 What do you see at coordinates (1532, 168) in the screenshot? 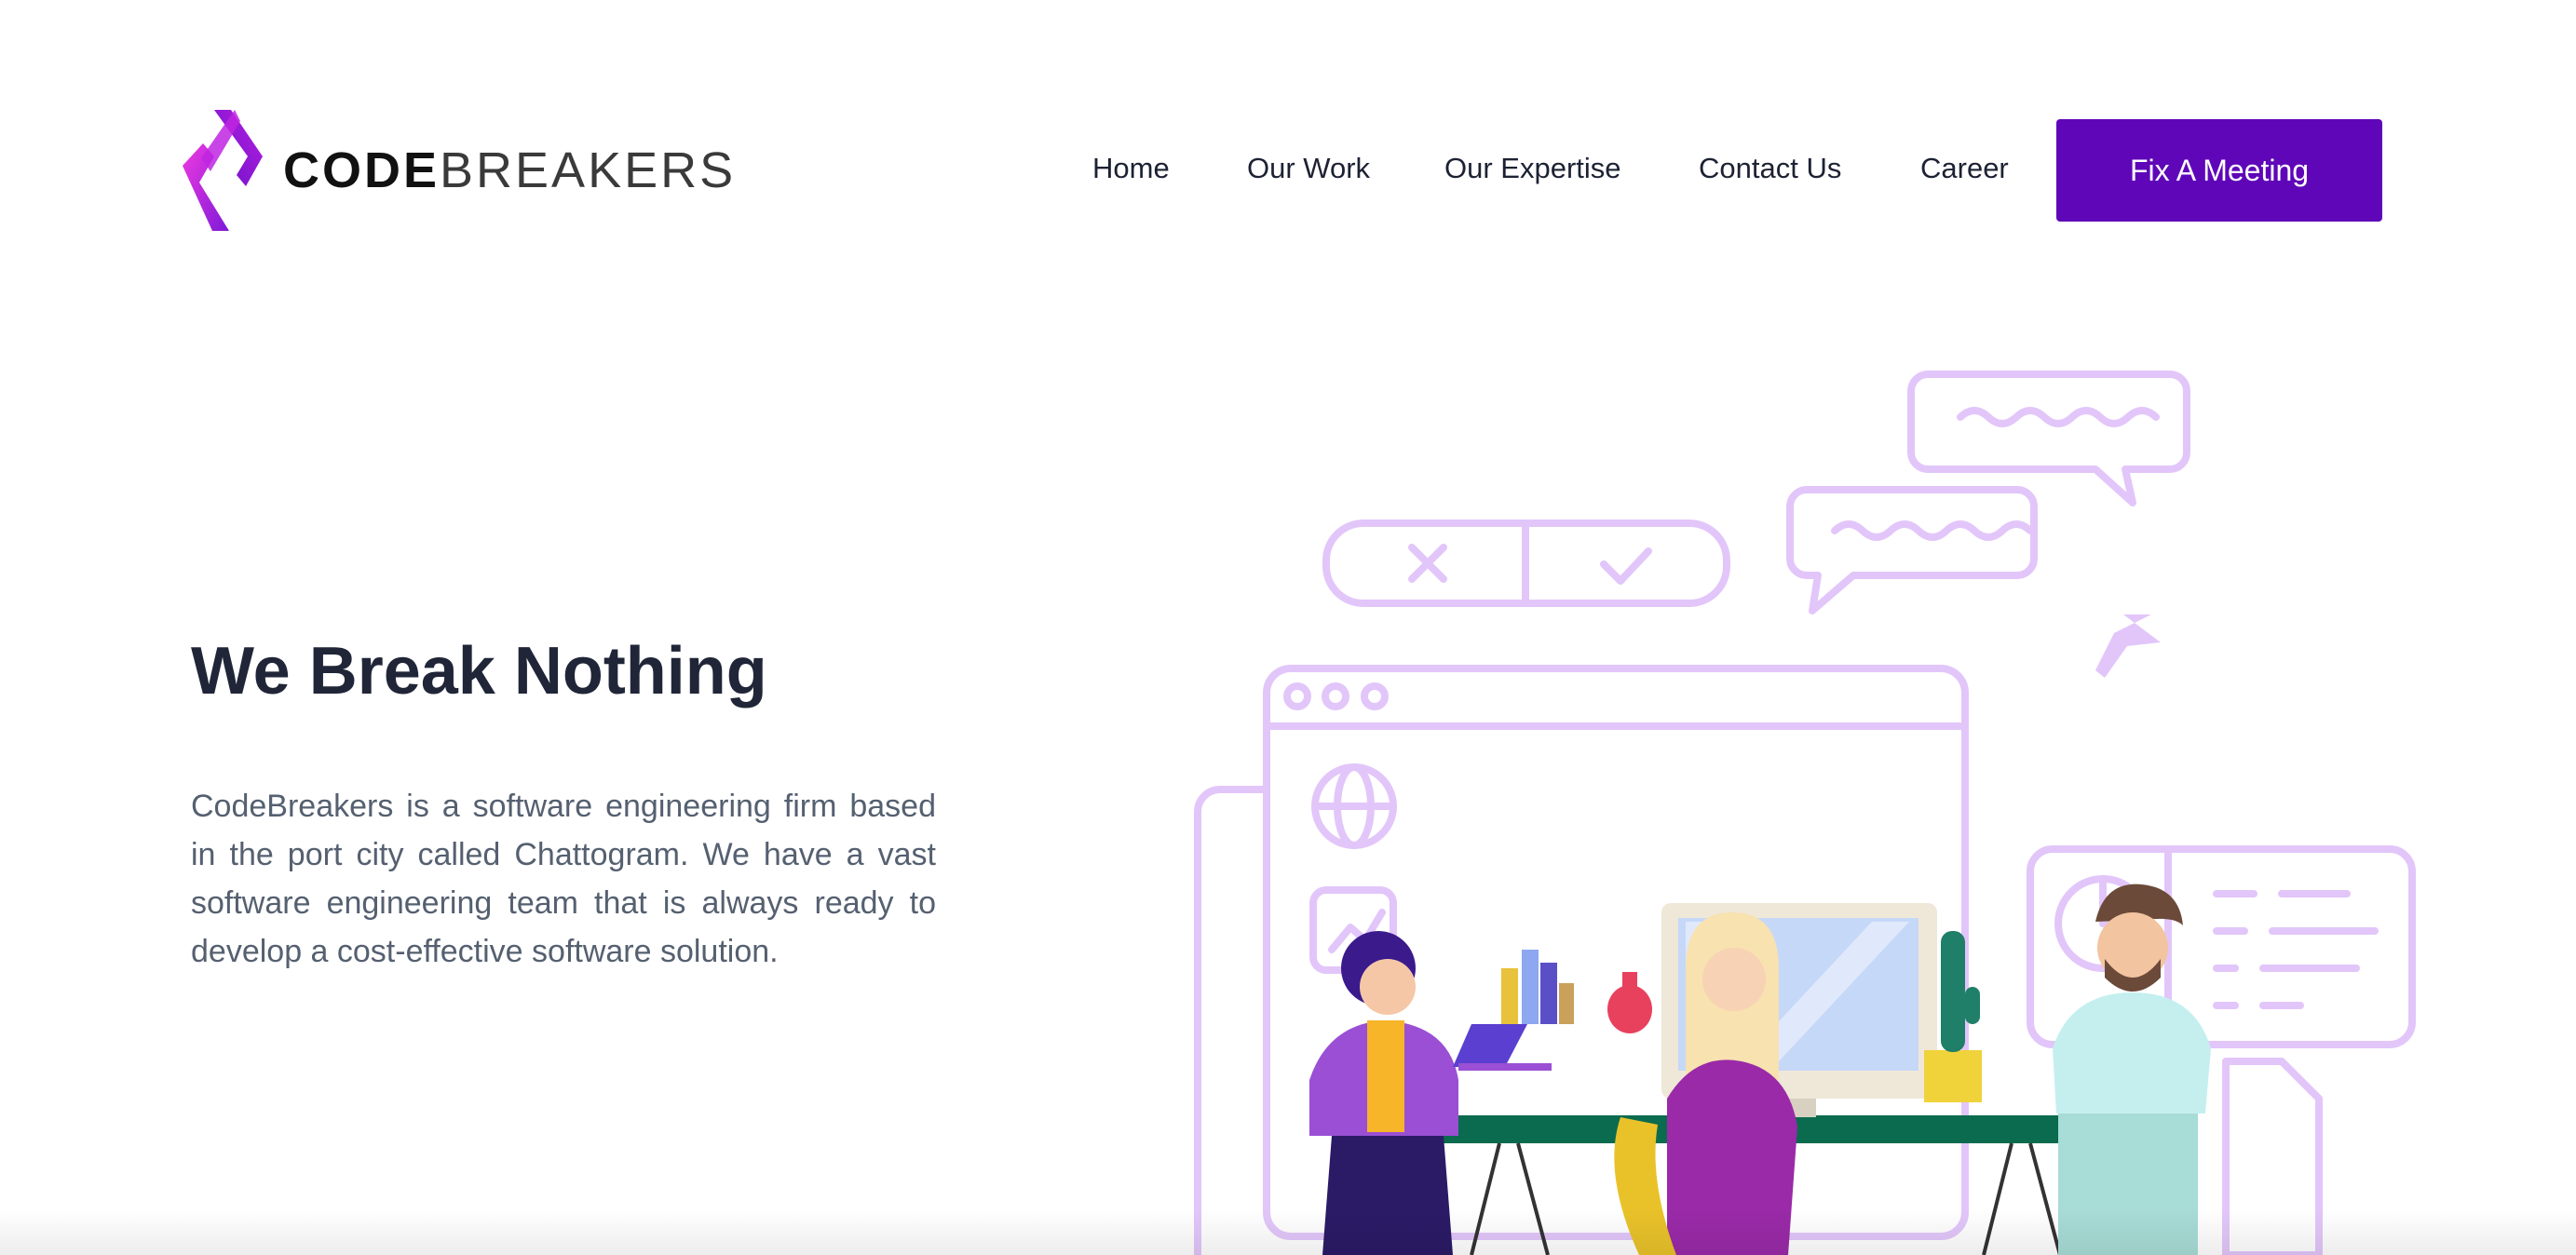
I see `nav-item-our-expertise: Our Expertise` at bounding box center [1532, 168].